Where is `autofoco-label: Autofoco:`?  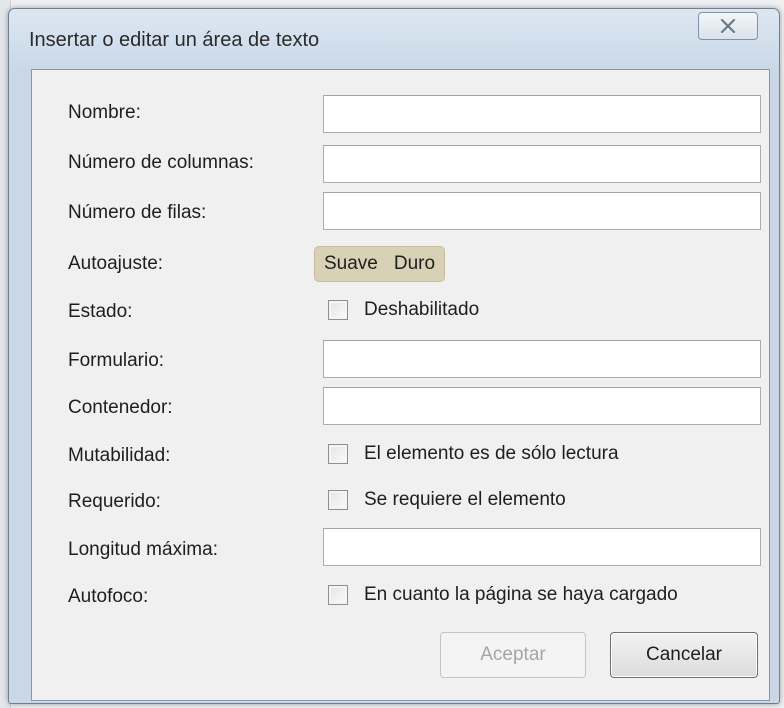
autofoco-label: Autofoco: is located at coordinates (108, 596).